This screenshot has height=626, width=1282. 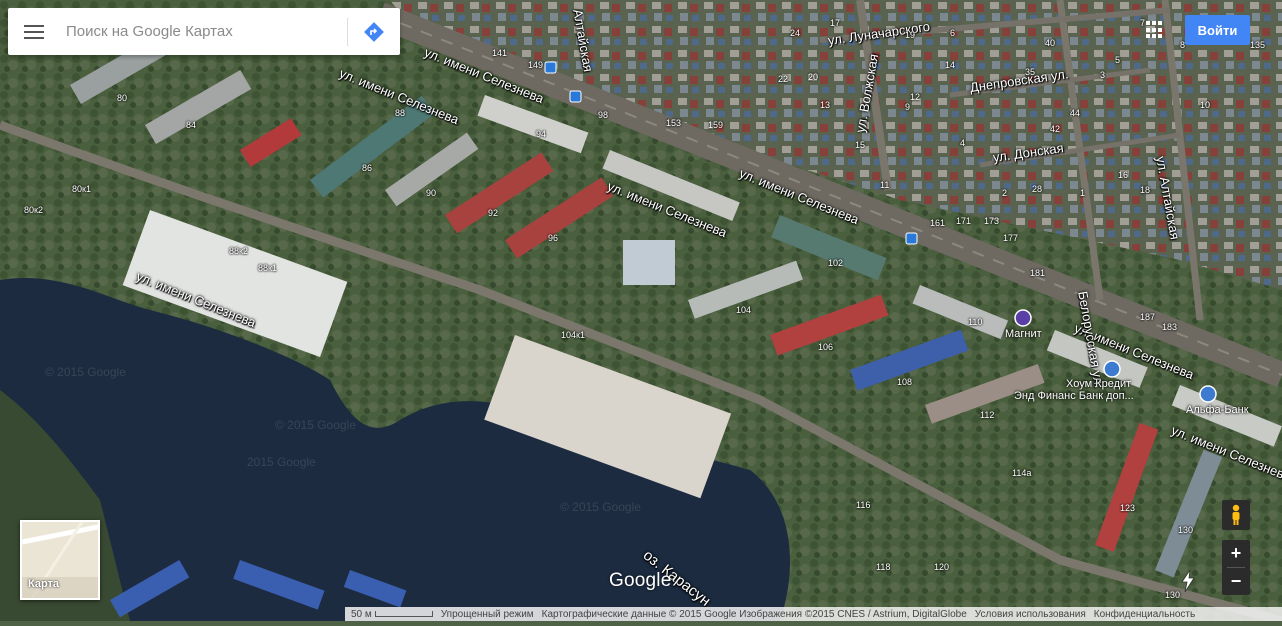 I want to click on layer-label: Карта, so click(x=44, y=584).